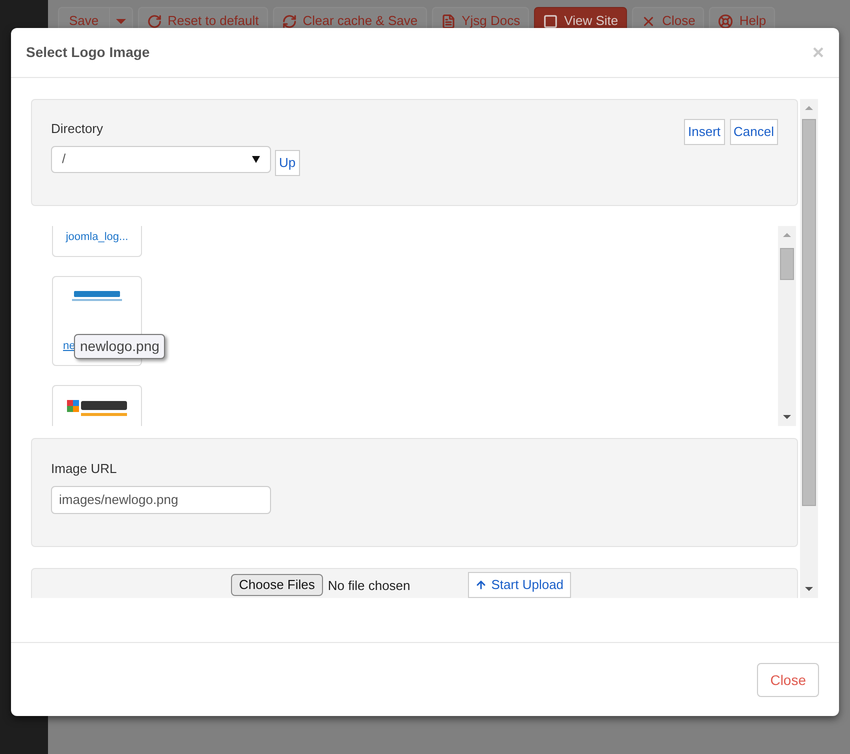 This screenshot has height=754, width=850. Describe the element at coordinates (369, 586) in the screenshot. I see `file-status: No file chosen` at that location.